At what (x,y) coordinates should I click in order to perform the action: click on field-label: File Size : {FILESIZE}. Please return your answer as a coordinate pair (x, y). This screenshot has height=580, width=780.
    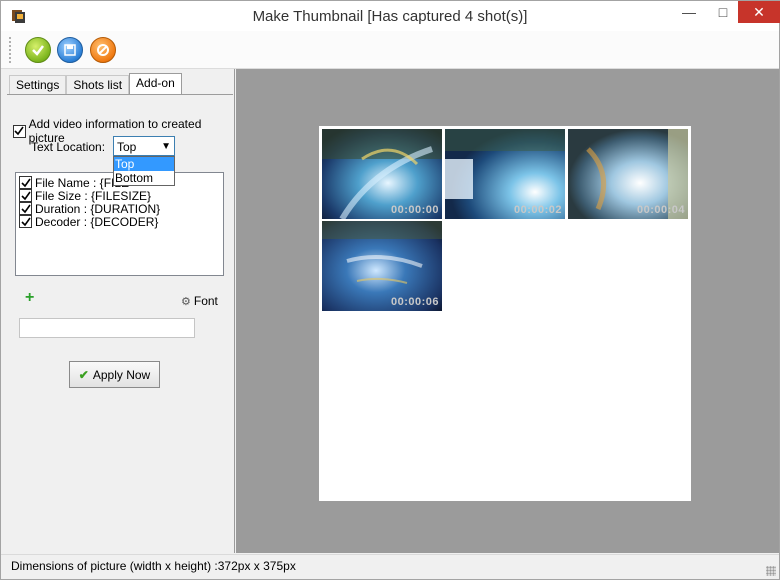
    Looking at the image, I should click on (93, 195).